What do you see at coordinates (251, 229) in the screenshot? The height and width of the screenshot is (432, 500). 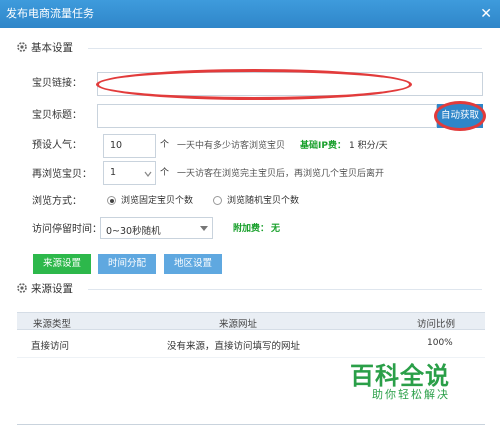 I see `extra-fee-label: 附加费：` at bounding box center [251, 229].